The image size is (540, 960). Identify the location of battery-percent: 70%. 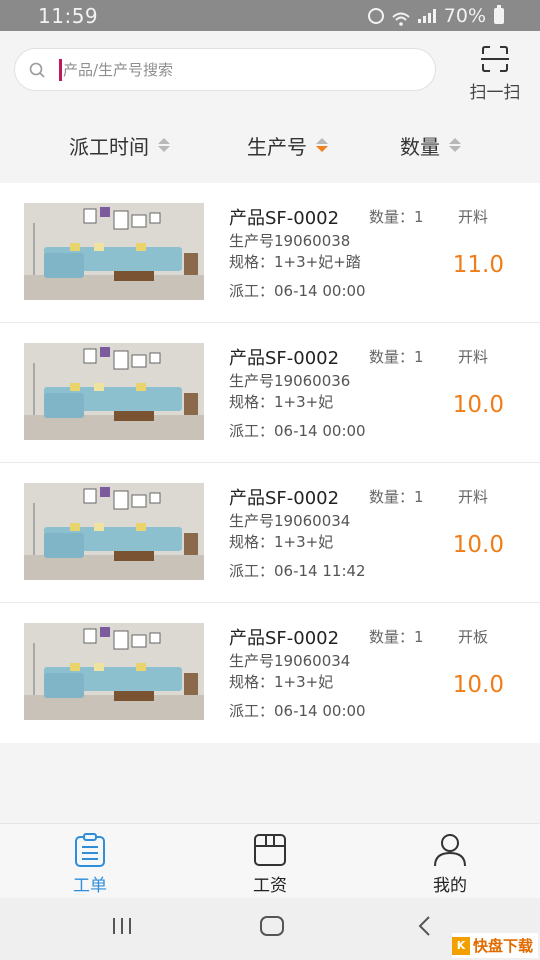
(464, 15).